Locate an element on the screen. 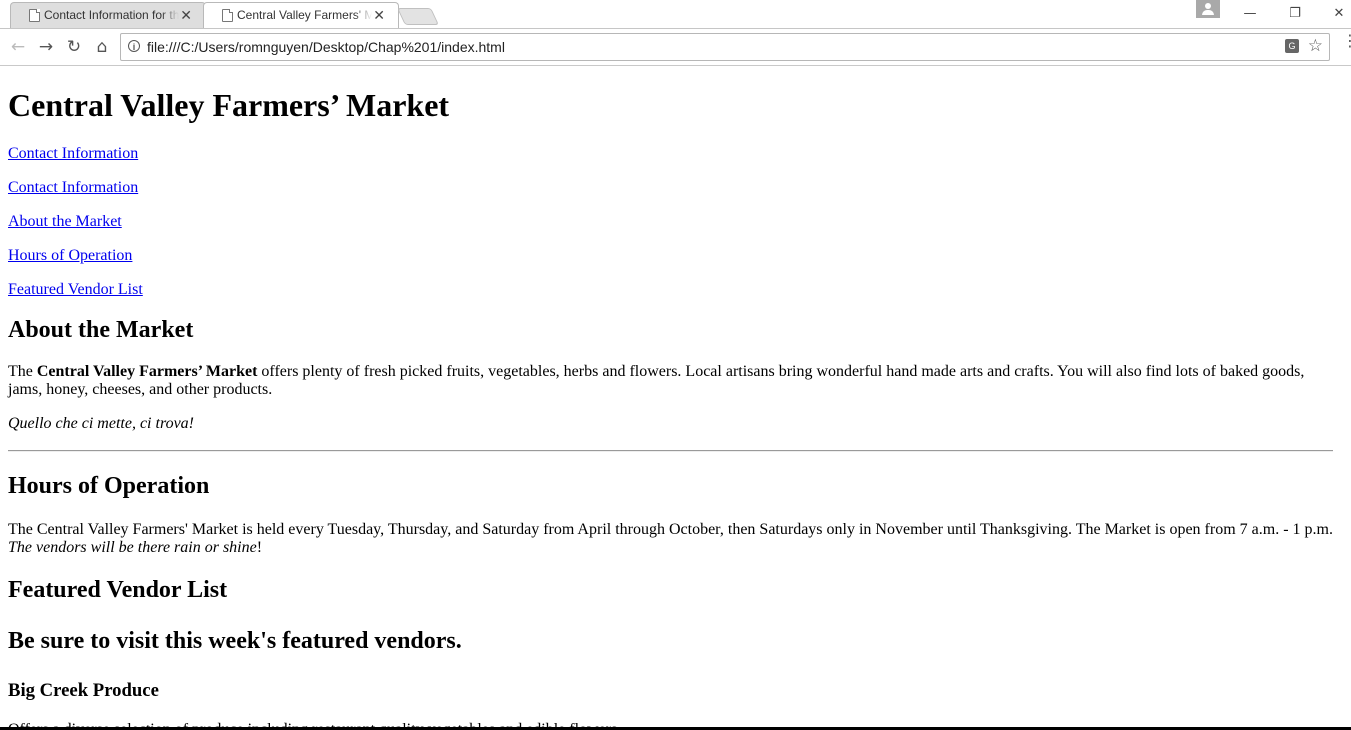  nav-link-vendors: Featured Vendor List is located at coordinates (75, 289).